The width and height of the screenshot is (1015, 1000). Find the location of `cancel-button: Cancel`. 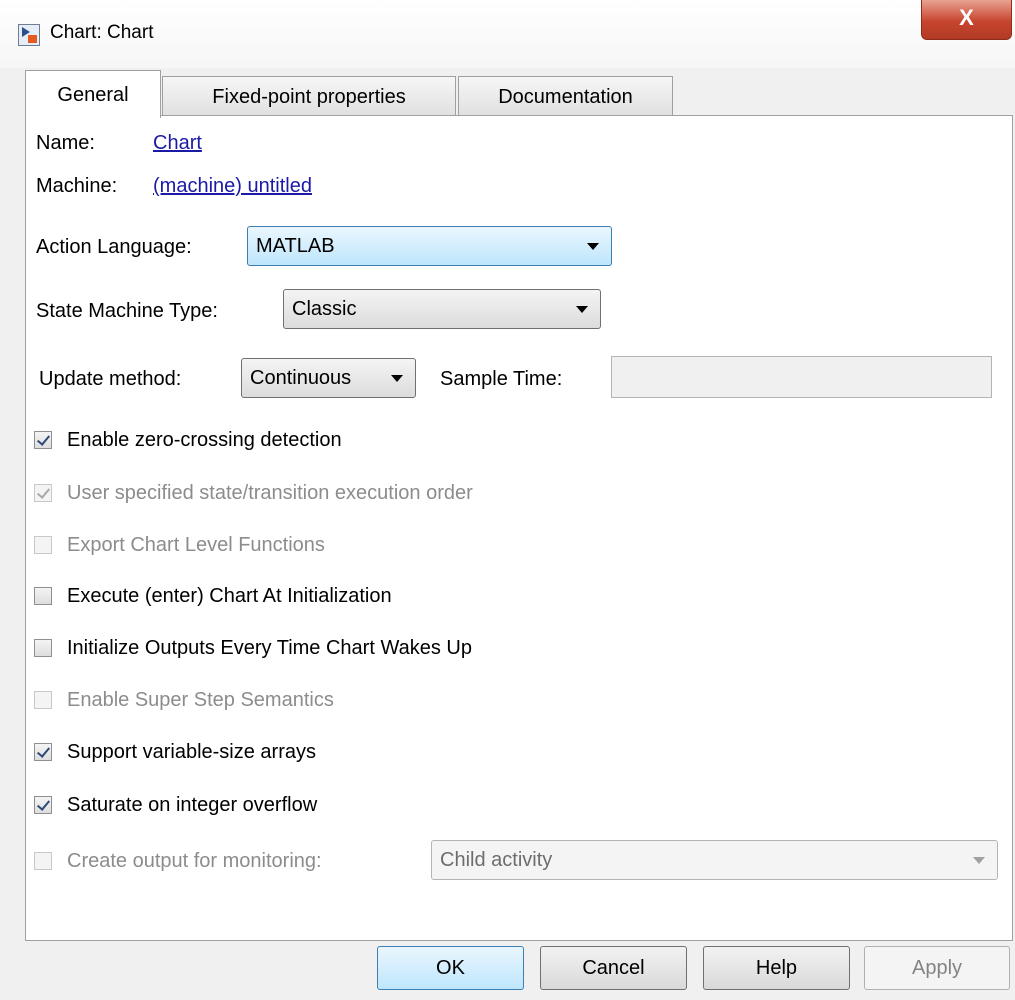

cancel-button: Cancel is located at coordinates (613, 968).